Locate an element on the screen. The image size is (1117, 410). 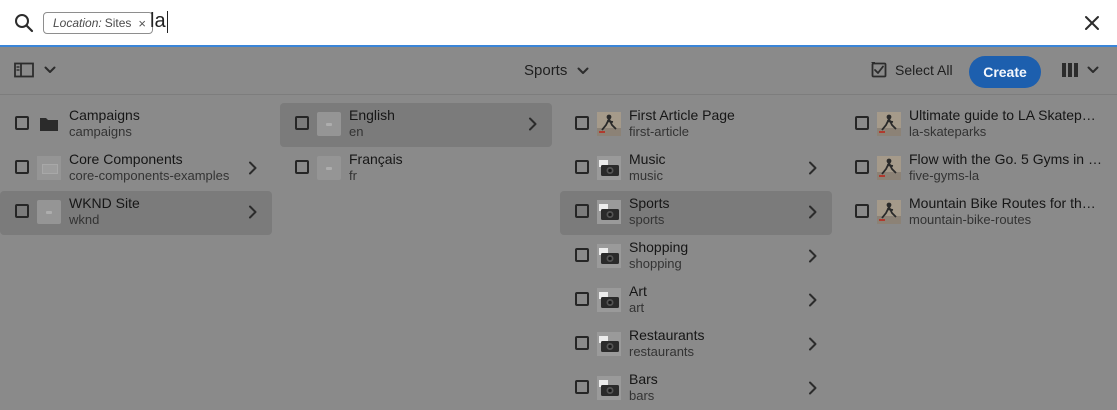
select-all-icon is located at coordinates (879, 70).